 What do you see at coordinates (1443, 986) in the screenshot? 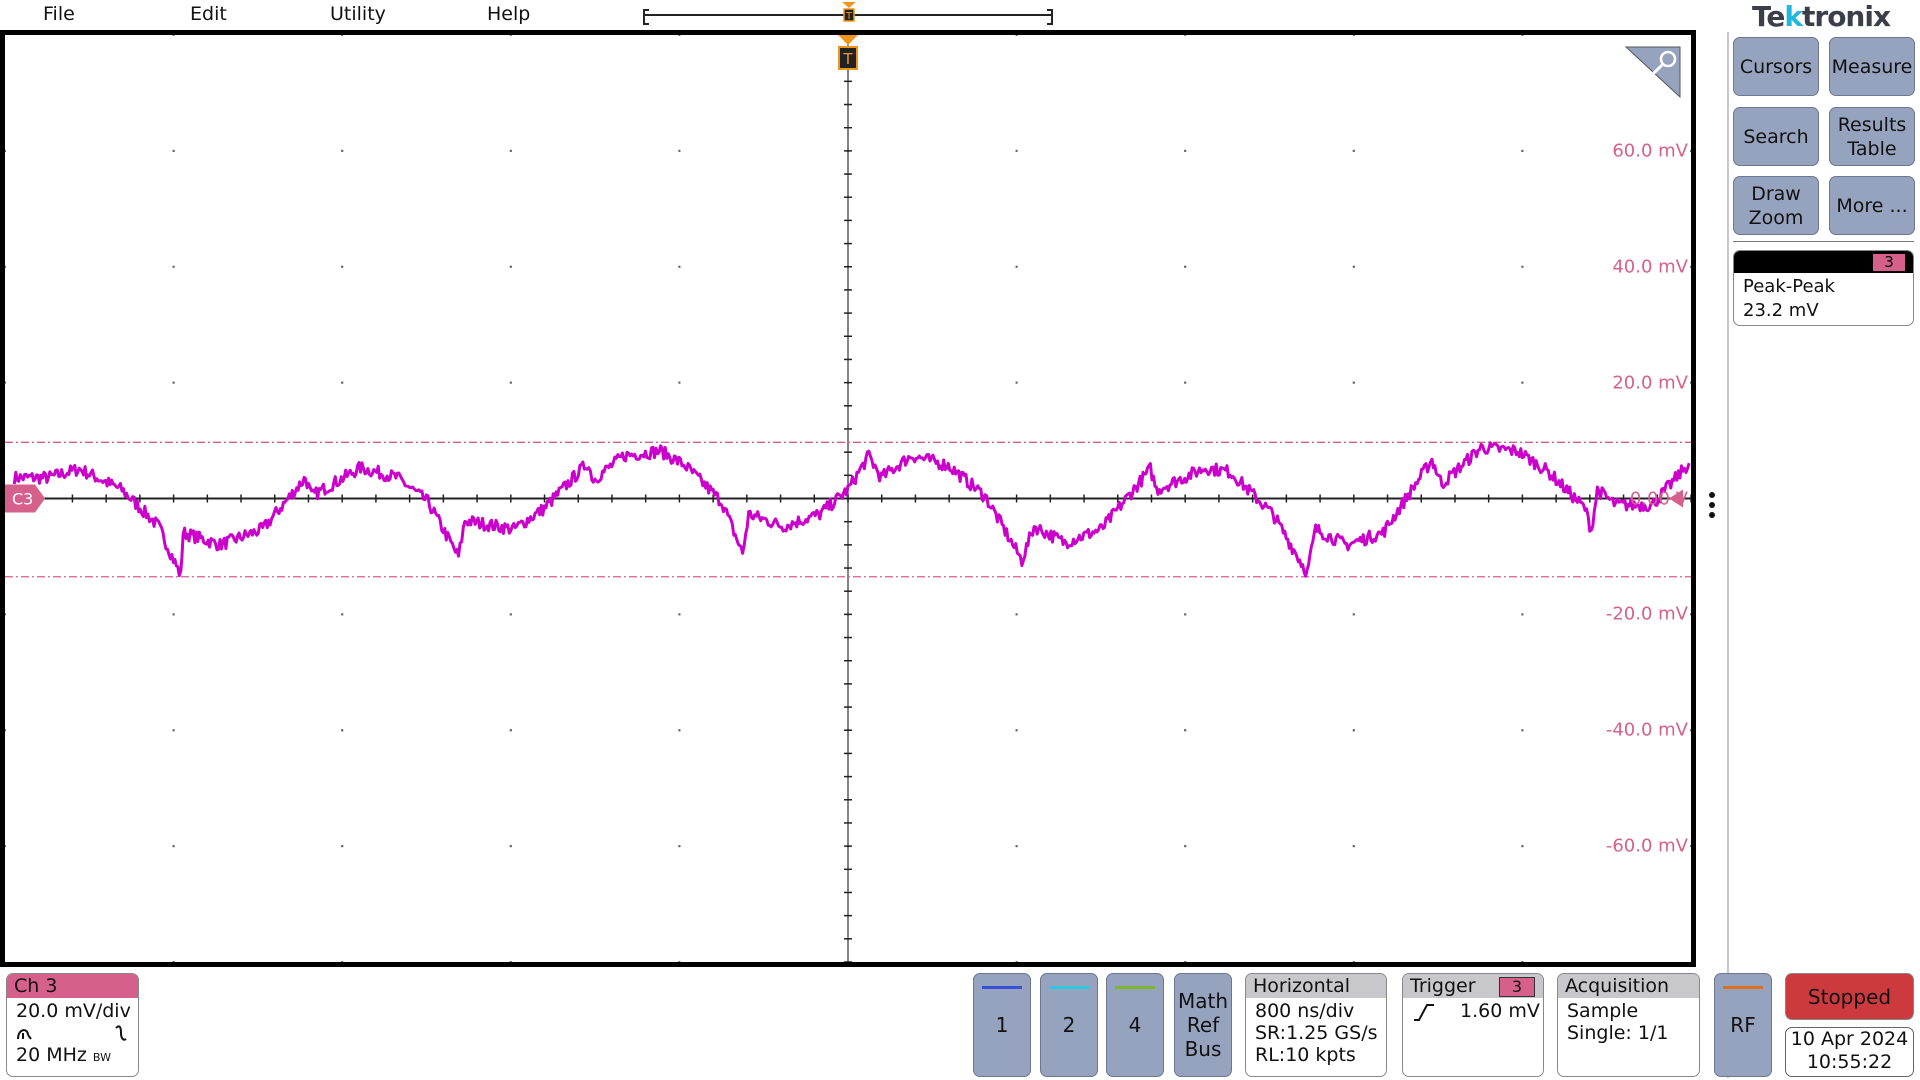
I see `trigger-title: Trigger` at bounding box center [1443, 986].